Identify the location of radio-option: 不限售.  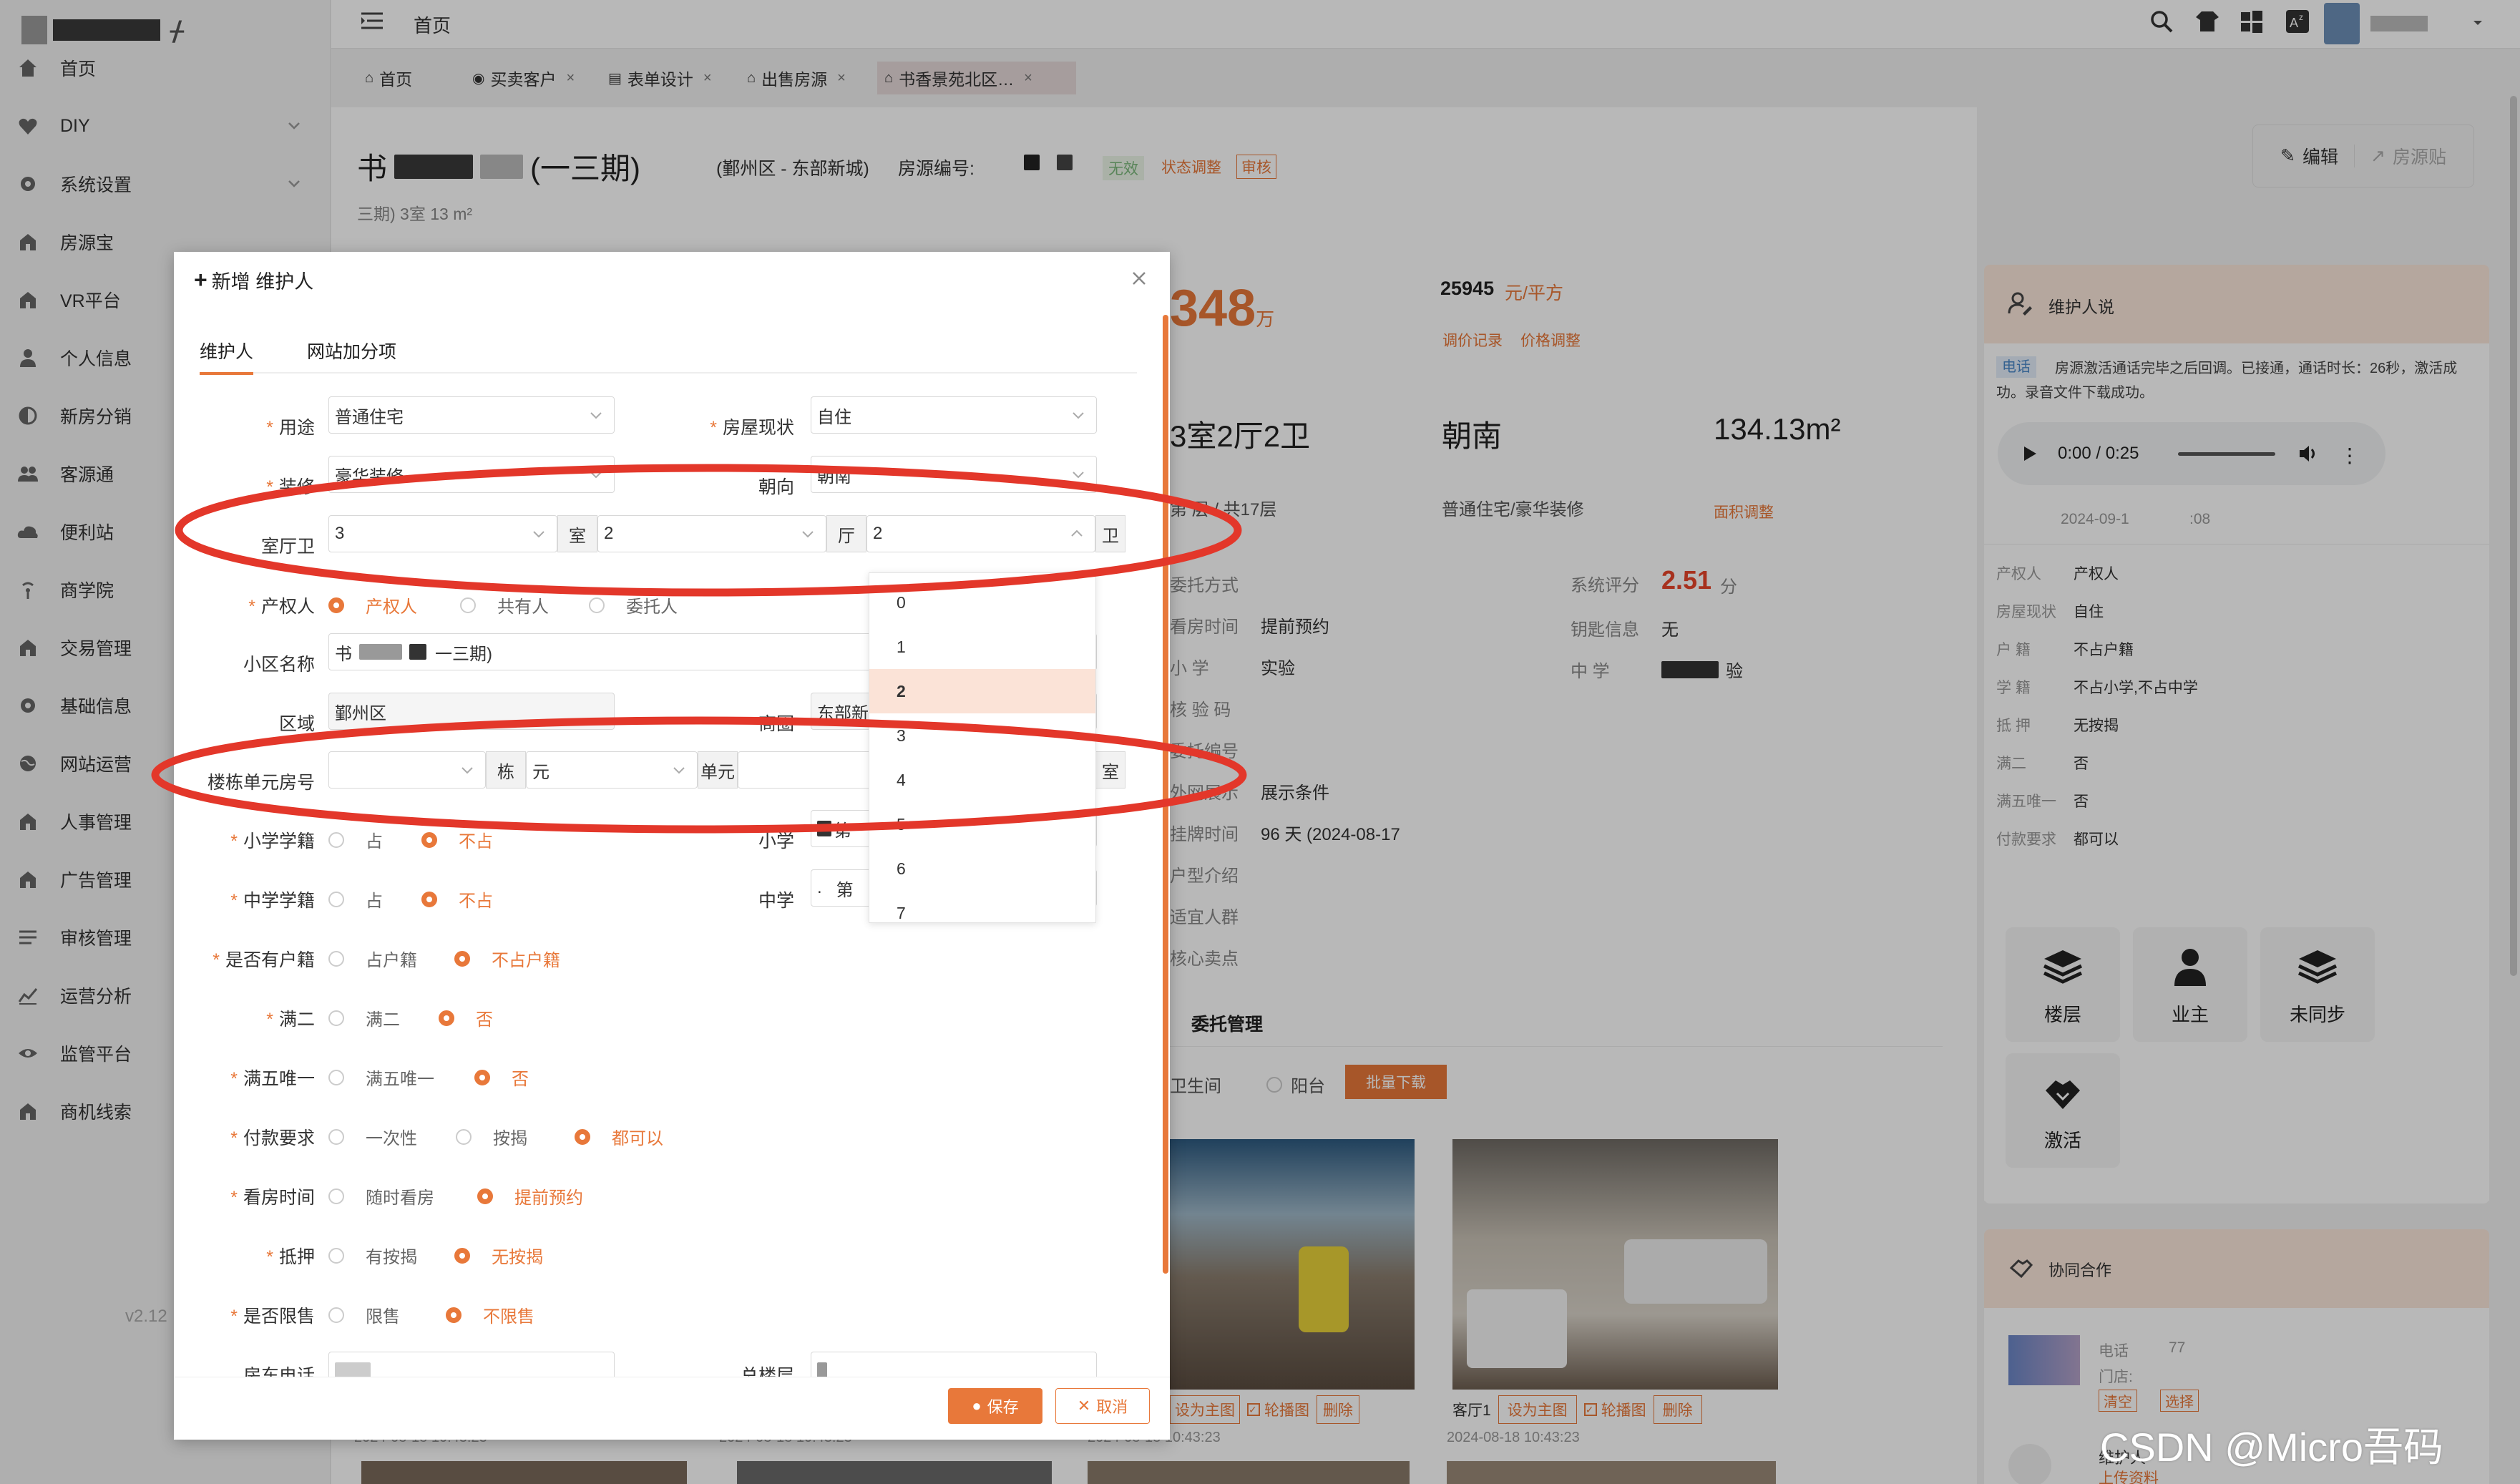
(490, 1314).